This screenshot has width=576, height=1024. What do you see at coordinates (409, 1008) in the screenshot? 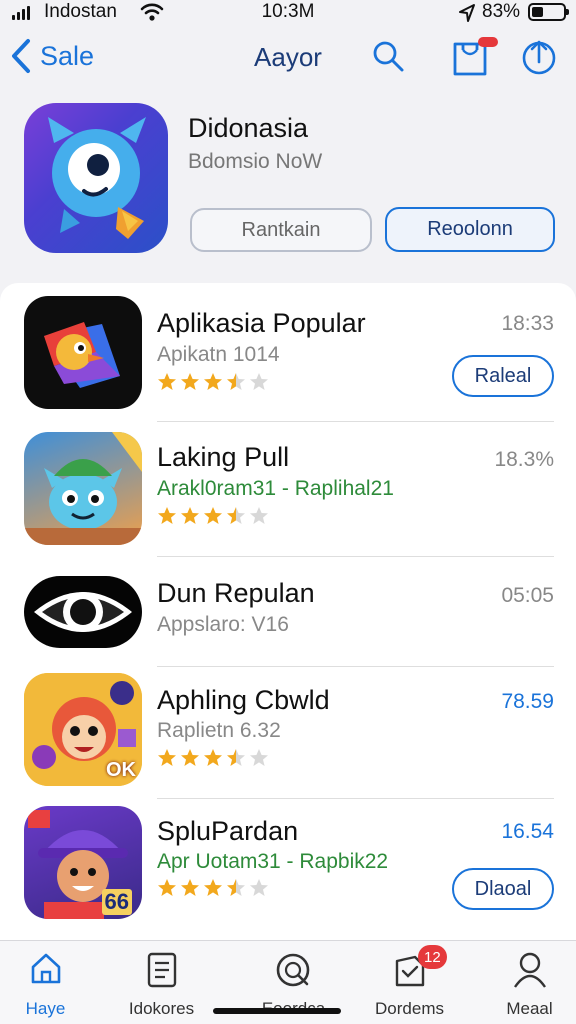
I see `tab-label: Dordems` at bounding box center [409, 1008].